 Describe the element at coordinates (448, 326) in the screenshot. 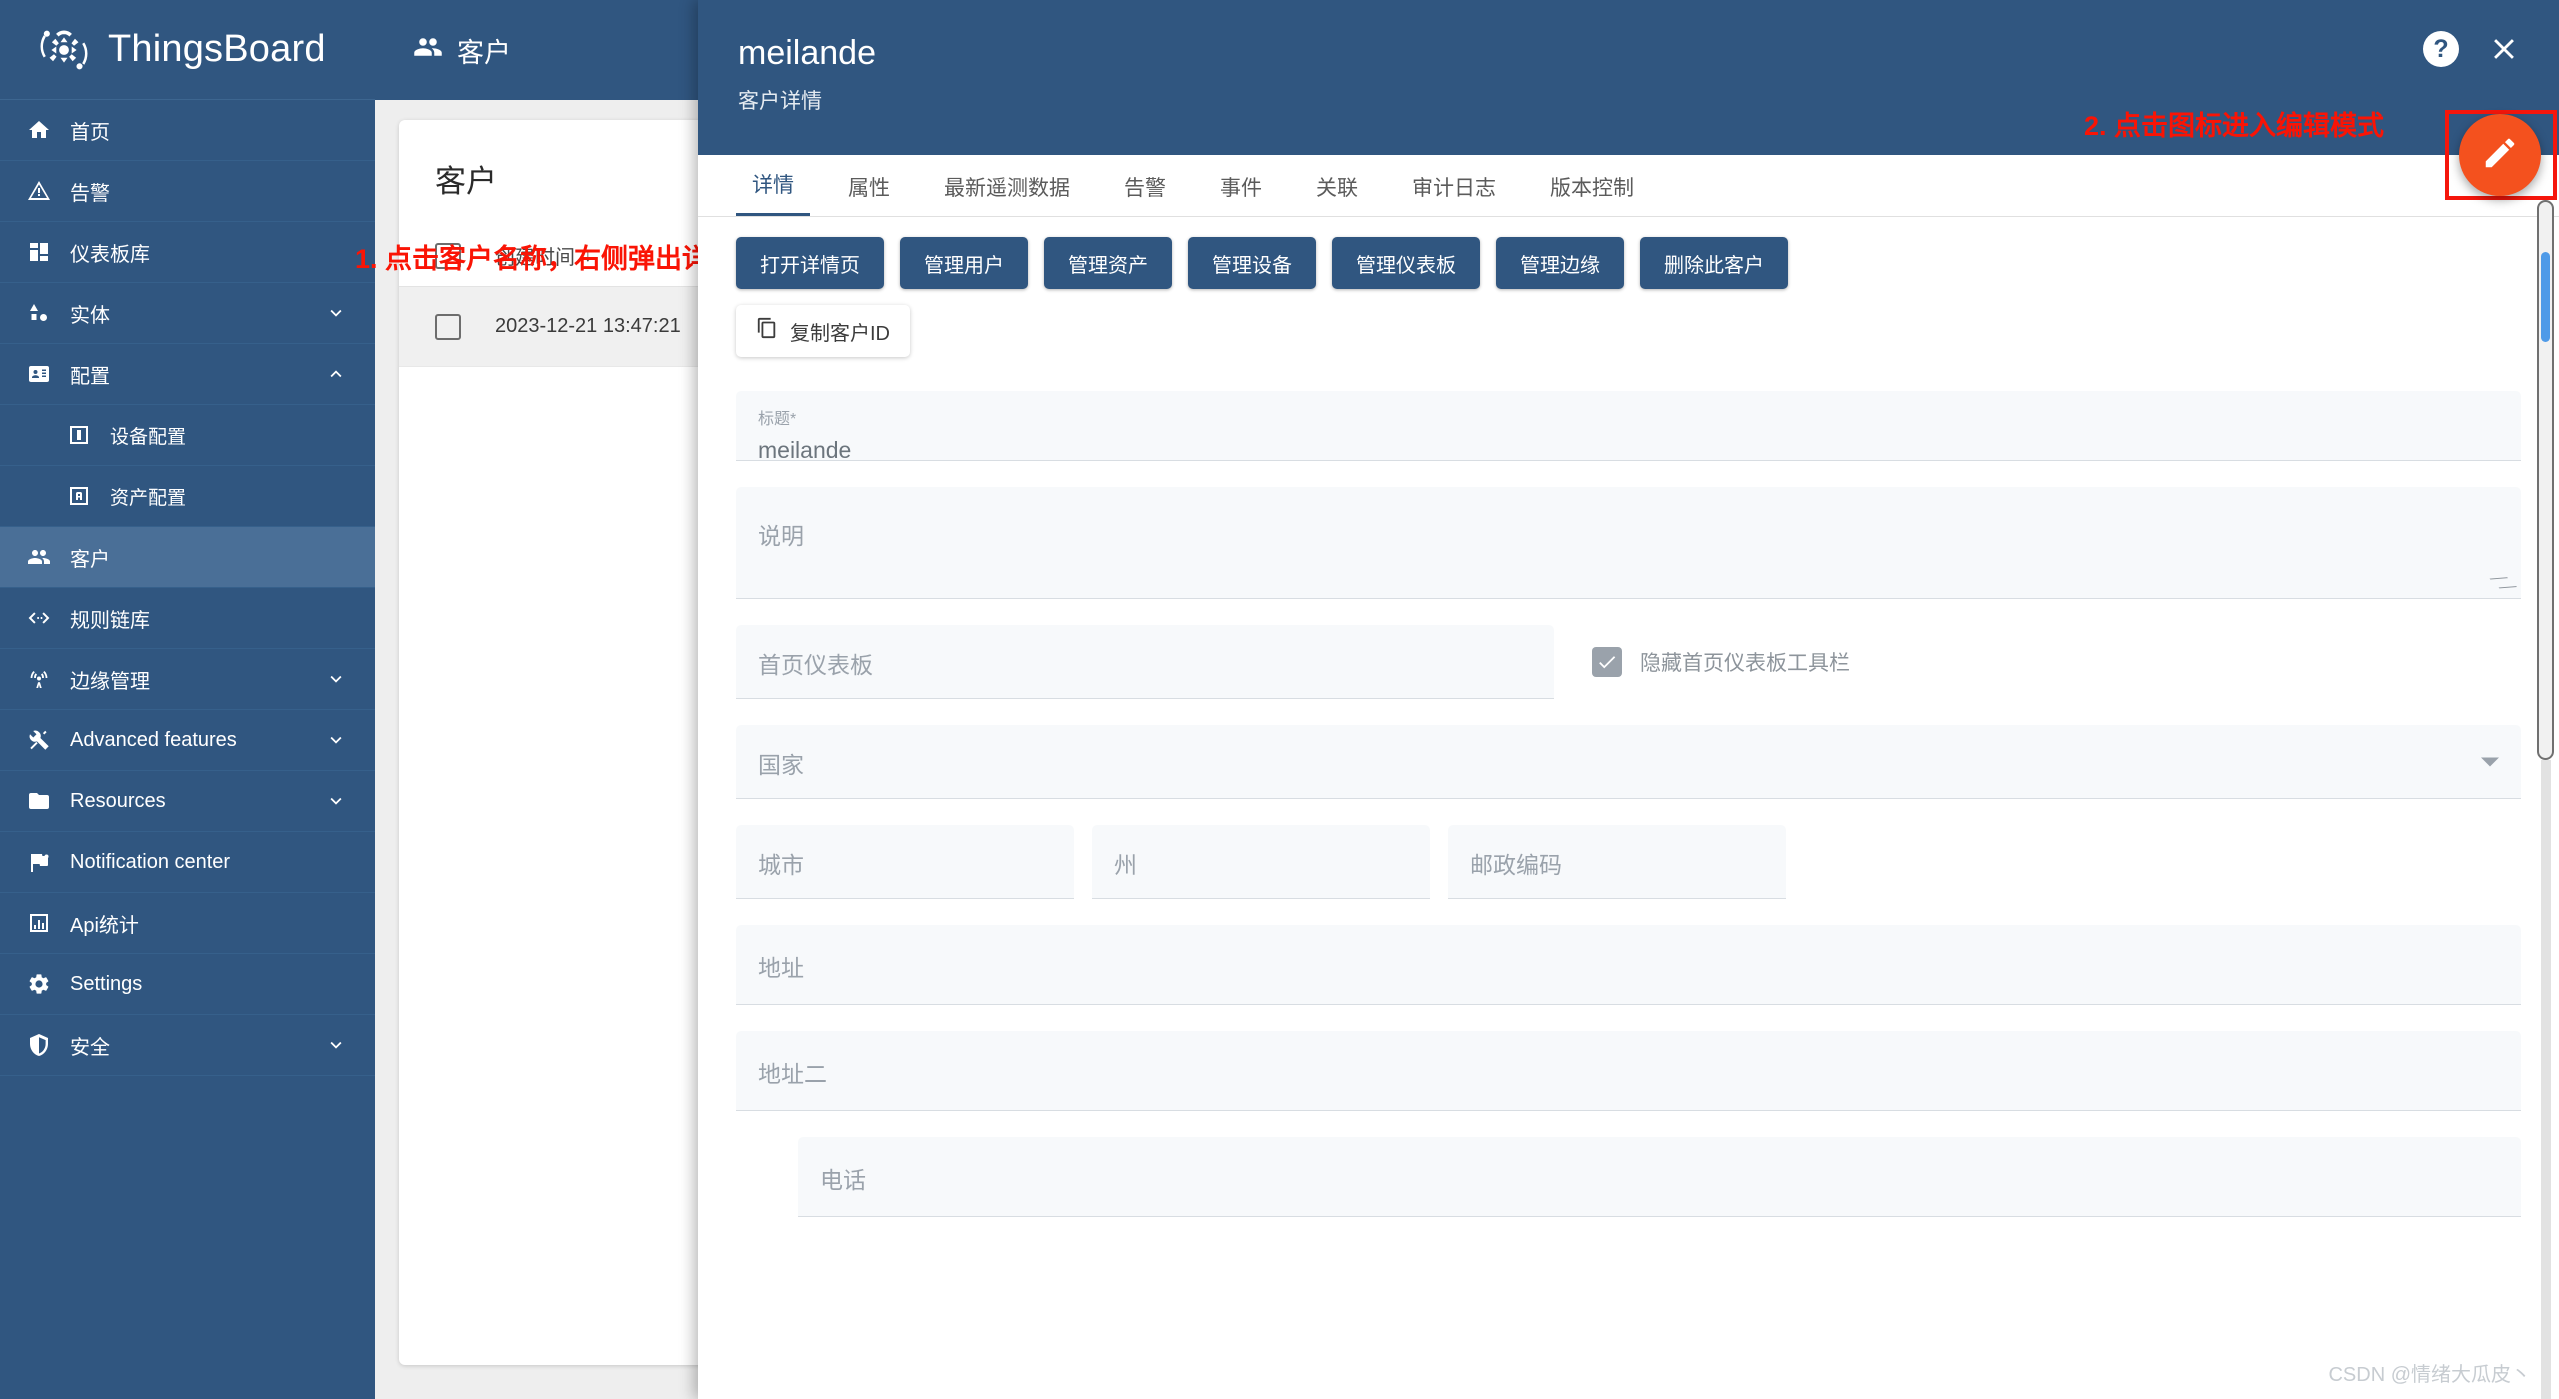

I see `row-checkbox` at that location.